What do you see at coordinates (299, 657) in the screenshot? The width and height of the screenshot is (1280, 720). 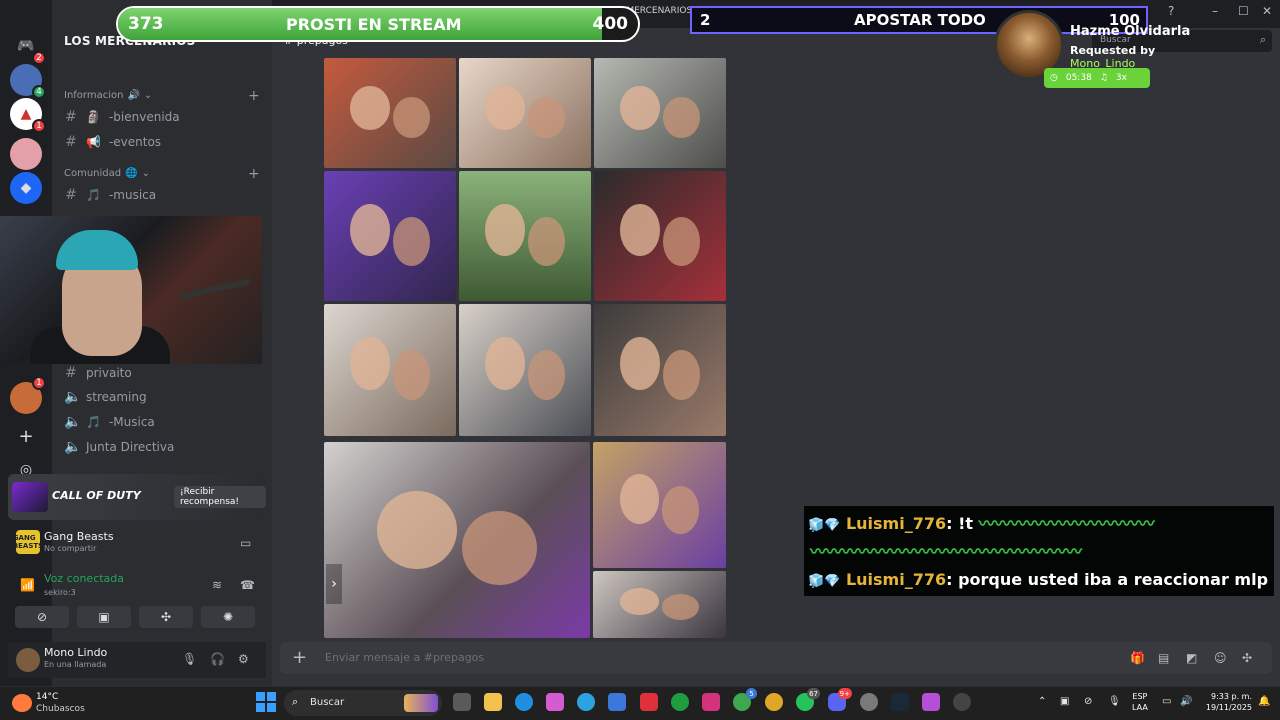 I see `add-attachment-icon: +` at bounding box center [299, 657].